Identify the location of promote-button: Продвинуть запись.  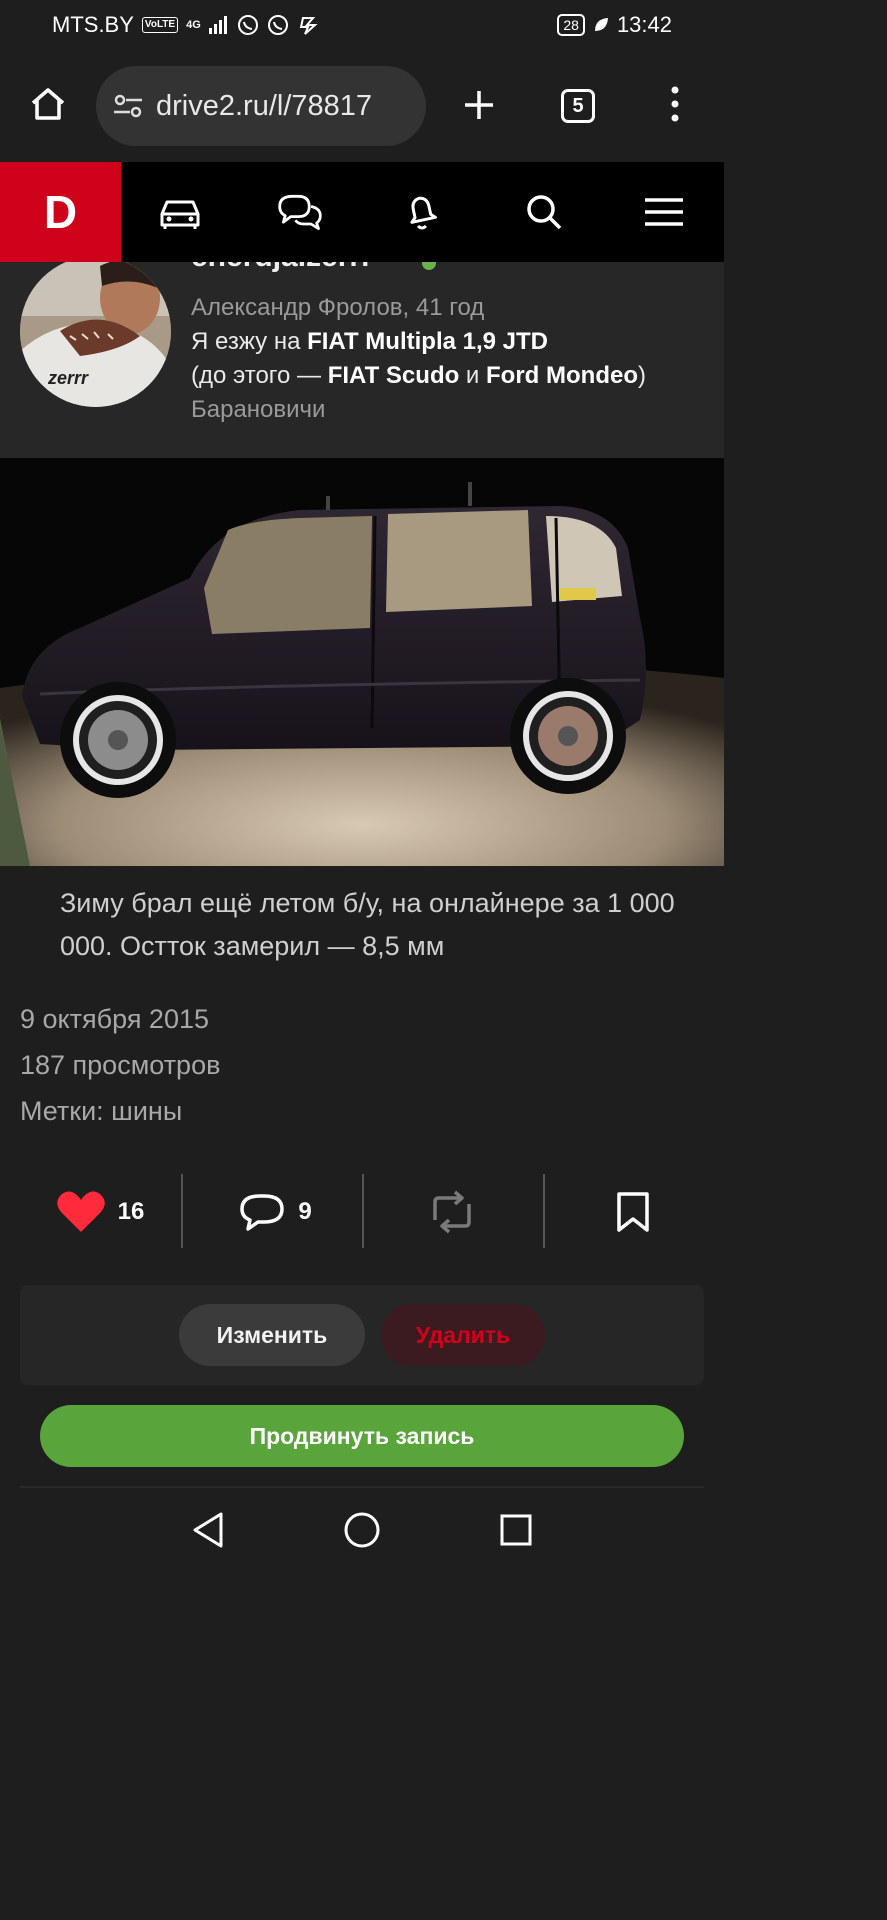
(362, 1436).